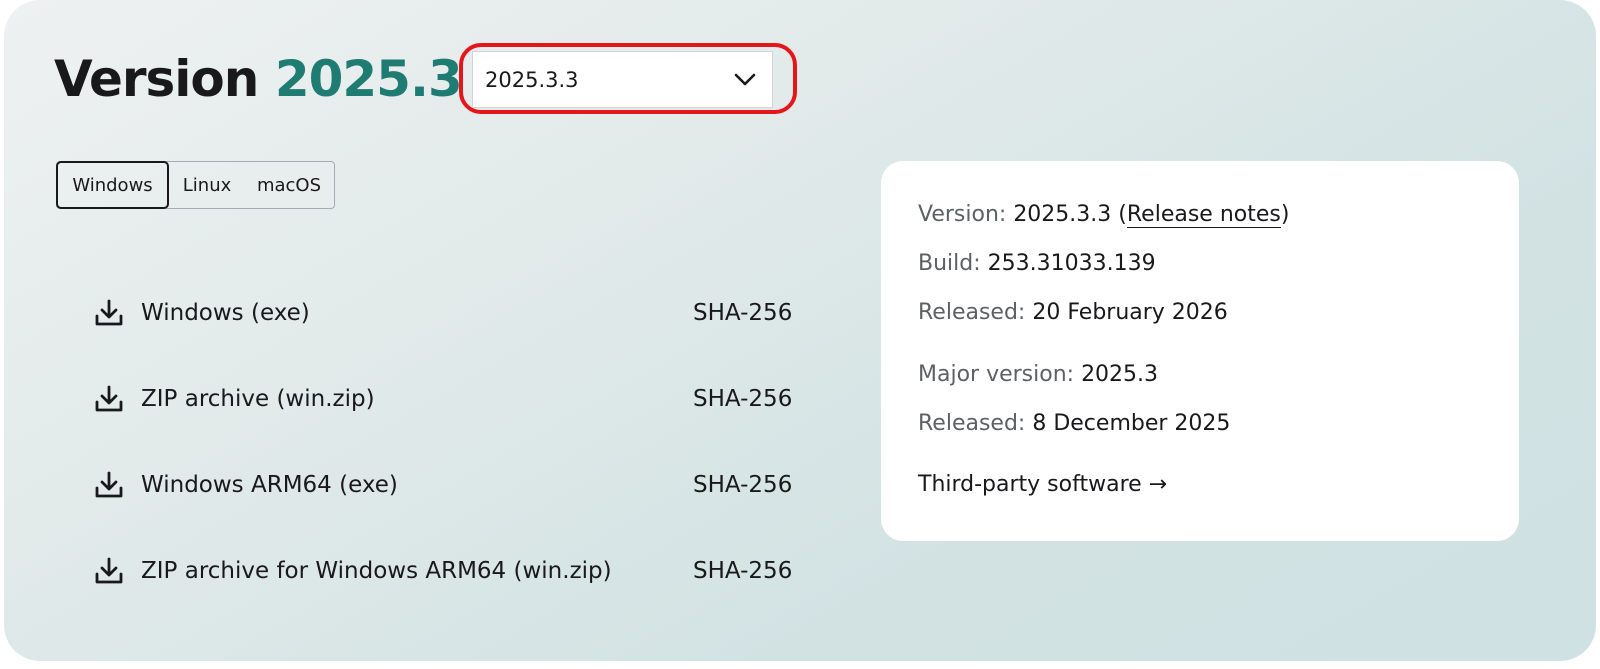  Describe the element at coordinates (449, 313) in the screenshot. I see `download-row: Windows (exe) SHA-256` at that location.